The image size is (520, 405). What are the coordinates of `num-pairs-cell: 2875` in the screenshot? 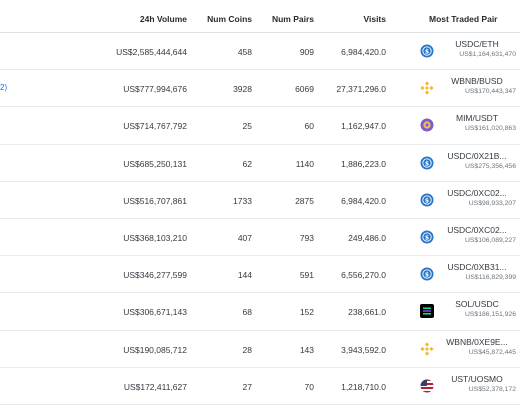 It's located at (304, 200).